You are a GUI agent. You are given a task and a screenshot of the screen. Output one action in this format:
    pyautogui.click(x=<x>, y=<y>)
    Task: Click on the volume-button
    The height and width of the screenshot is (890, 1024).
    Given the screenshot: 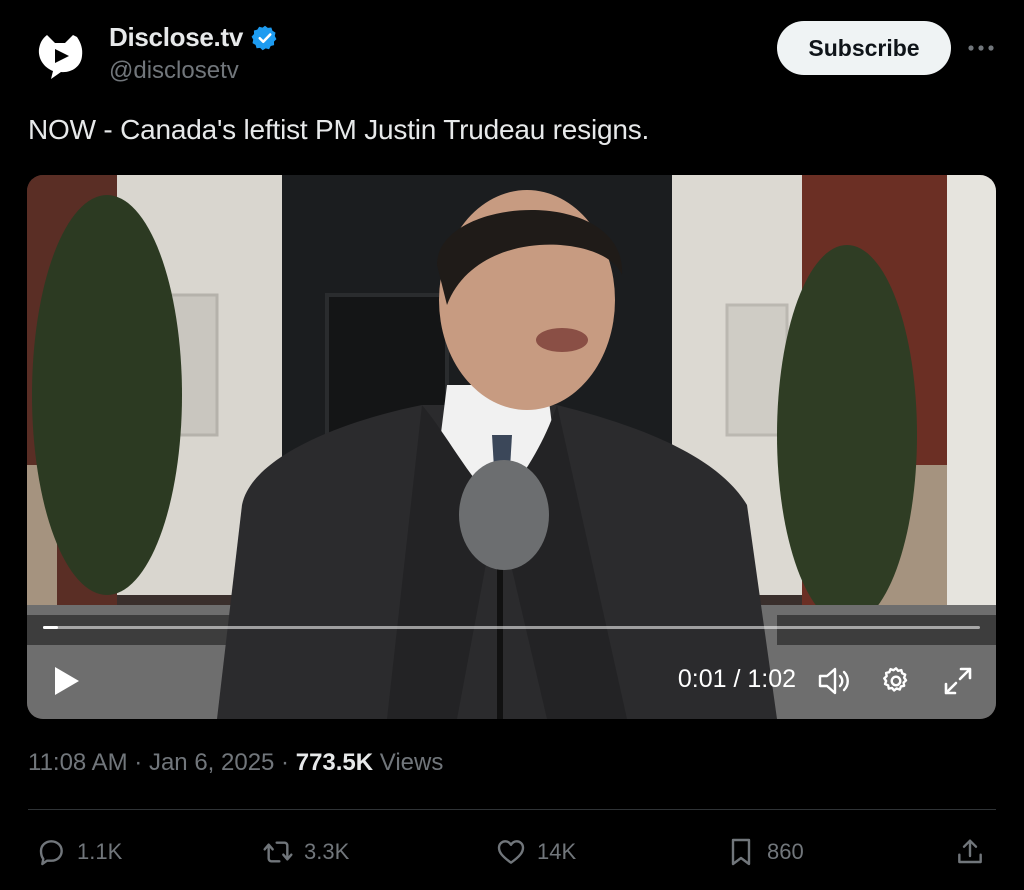 What is the action you would take?
    pyautogui.click(x=834, y=681)
    